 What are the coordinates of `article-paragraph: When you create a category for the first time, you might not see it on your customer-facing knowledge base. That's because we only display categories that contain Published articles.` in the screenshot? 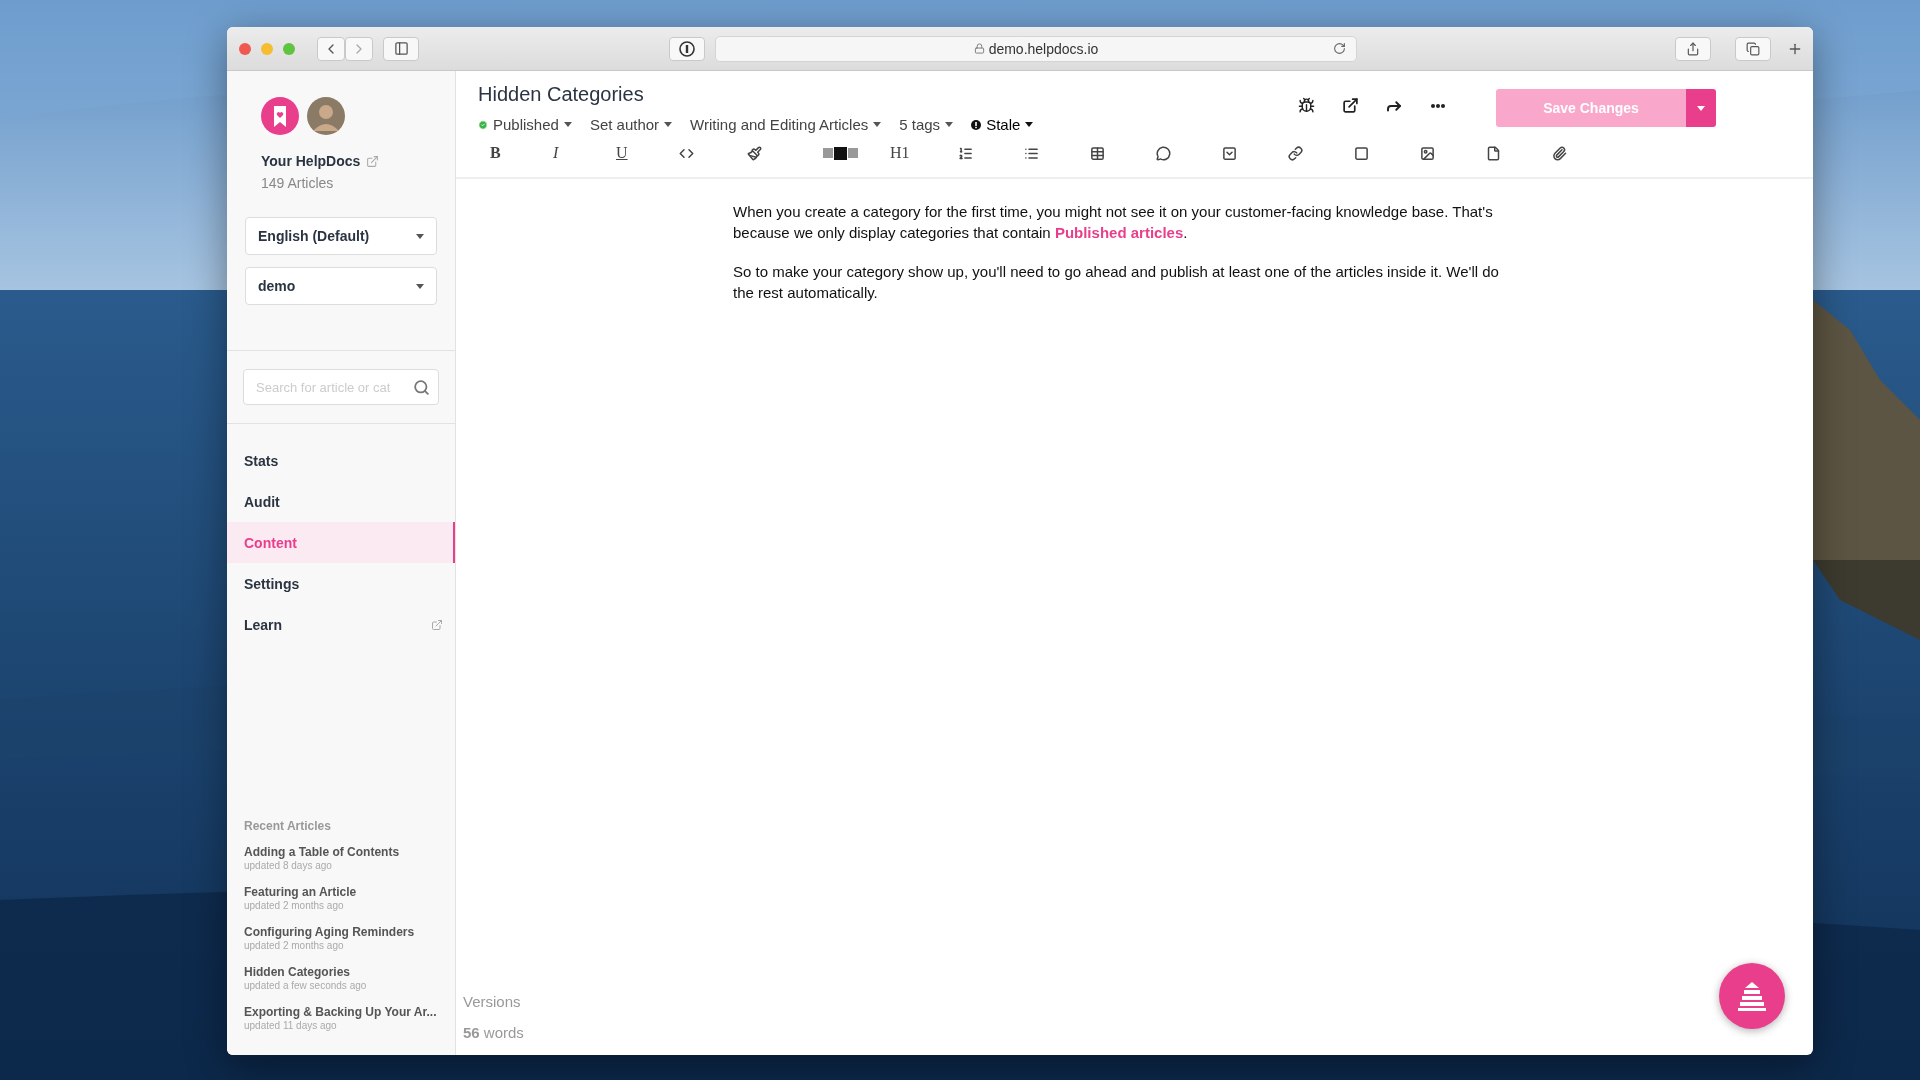 It's located at (1113, 222).